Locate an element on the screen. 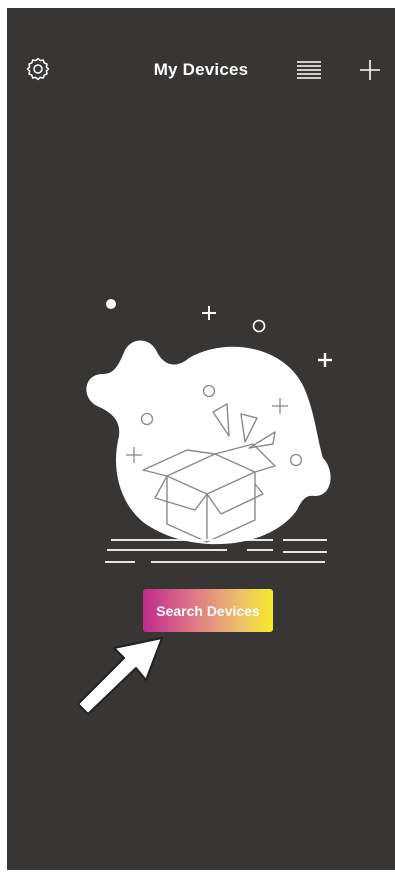 The image size is (395, 876). list-view-icon is located at coordinates (309, 70).